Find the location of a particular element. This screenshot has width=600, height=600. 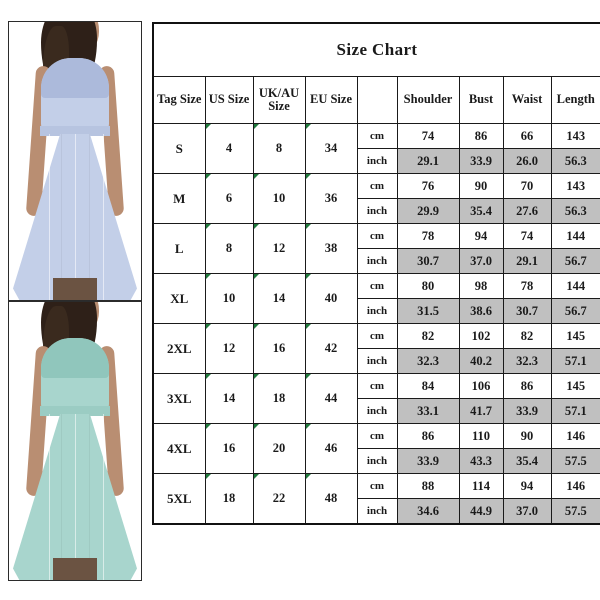

cell-inch-waist: 35.4 is located at coordinates (527, 461).